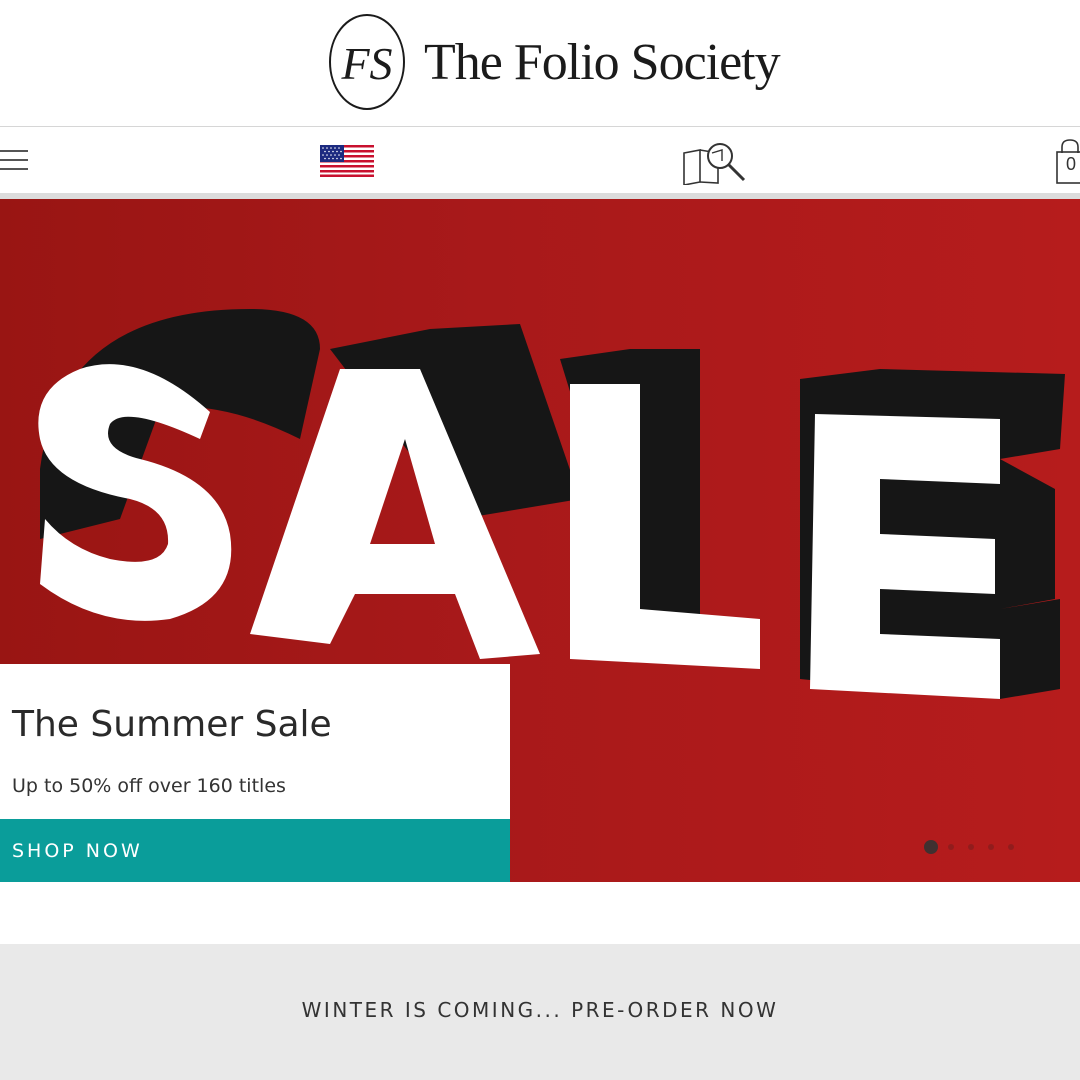 This screenshot has height=1080, width=1080. What do you see at coordinates (540, 163) in the screenshot?
I see `toolbar: 0` at bounding box center [540, 163].